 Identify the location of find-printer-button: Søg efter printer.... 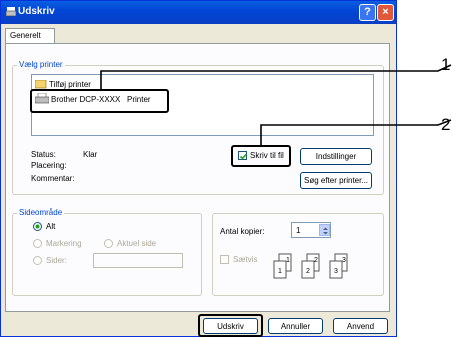
(336, 180).